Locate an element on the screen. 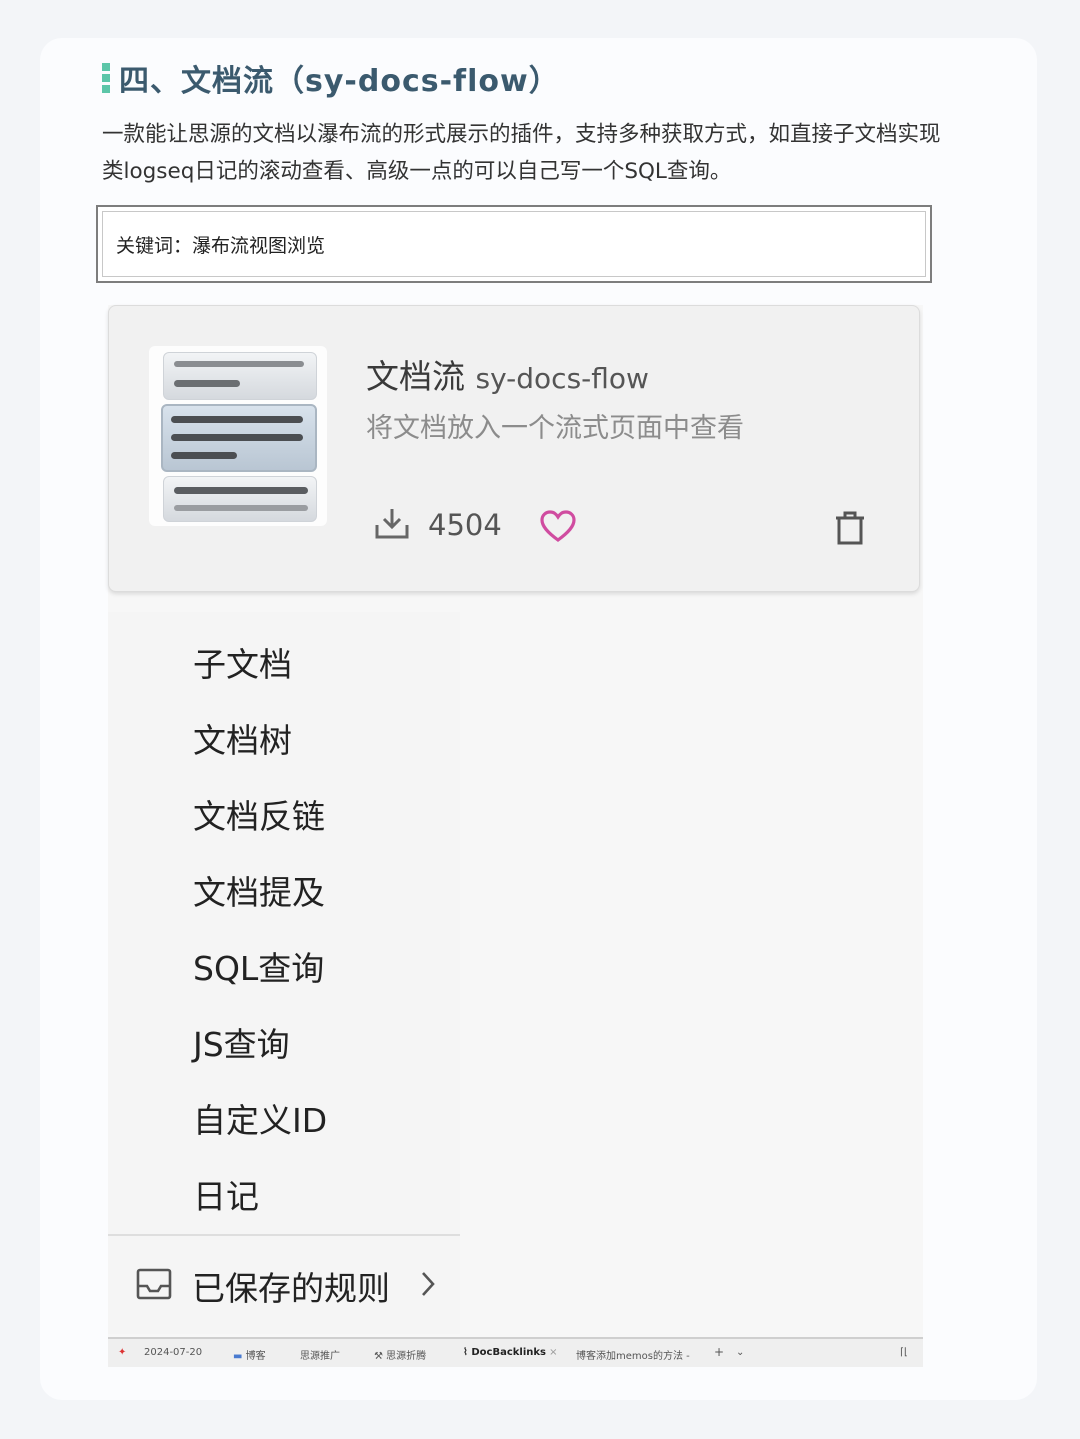 The width and height of the screenshot is (1080, 1439). keyword-box: 关键词：瀑布流视图浏览 is located at coordinates (514, 244).